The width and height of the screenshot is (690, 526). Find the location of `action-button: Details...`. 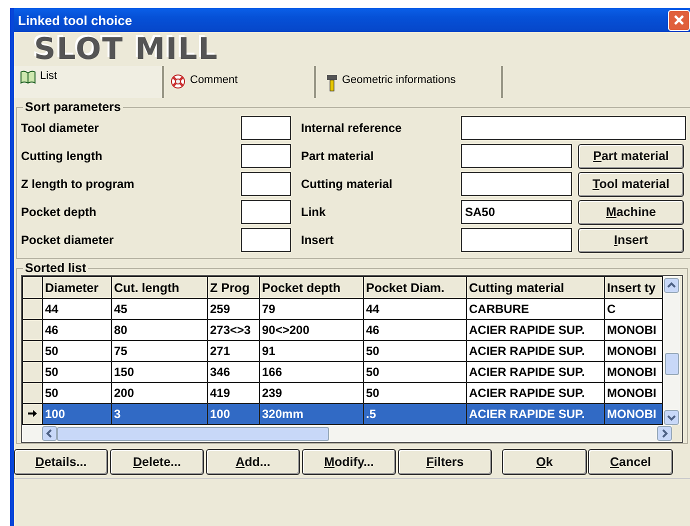

action-button: Details... is located at coordinates (61, 462).